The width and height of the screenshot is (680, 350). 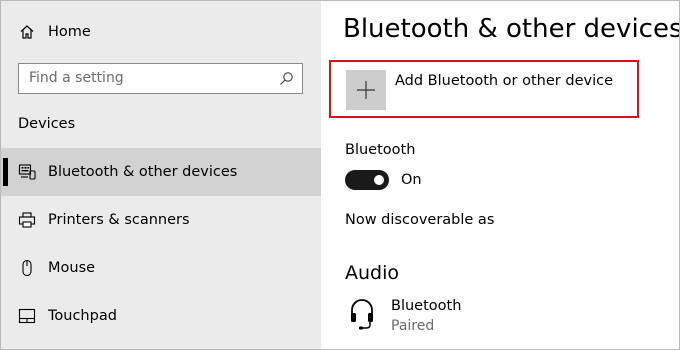 I want to click on mouse-icon, so click(x=27, y=268).